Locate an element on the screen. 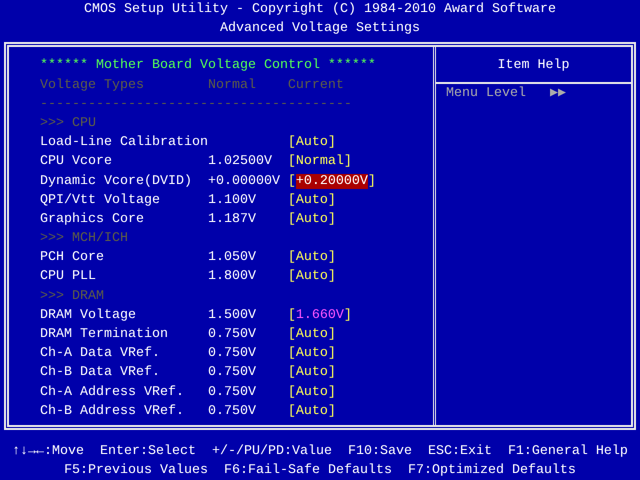 This screenshot has width=640, height=480. setting-label: Ch-A Data VRef. is located at coordinates (100, 354).